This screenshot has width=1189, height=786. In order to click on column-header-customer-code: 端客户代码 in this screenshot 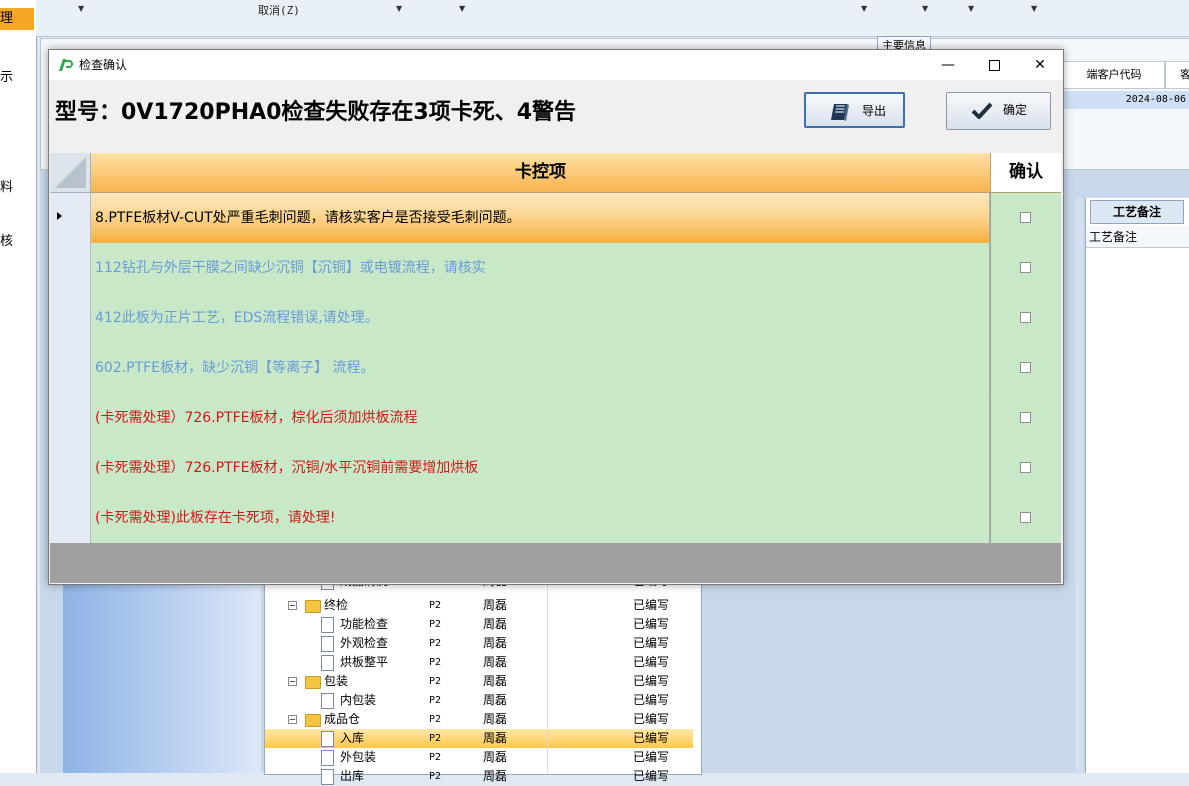, I will do `click(1114, 75)`.